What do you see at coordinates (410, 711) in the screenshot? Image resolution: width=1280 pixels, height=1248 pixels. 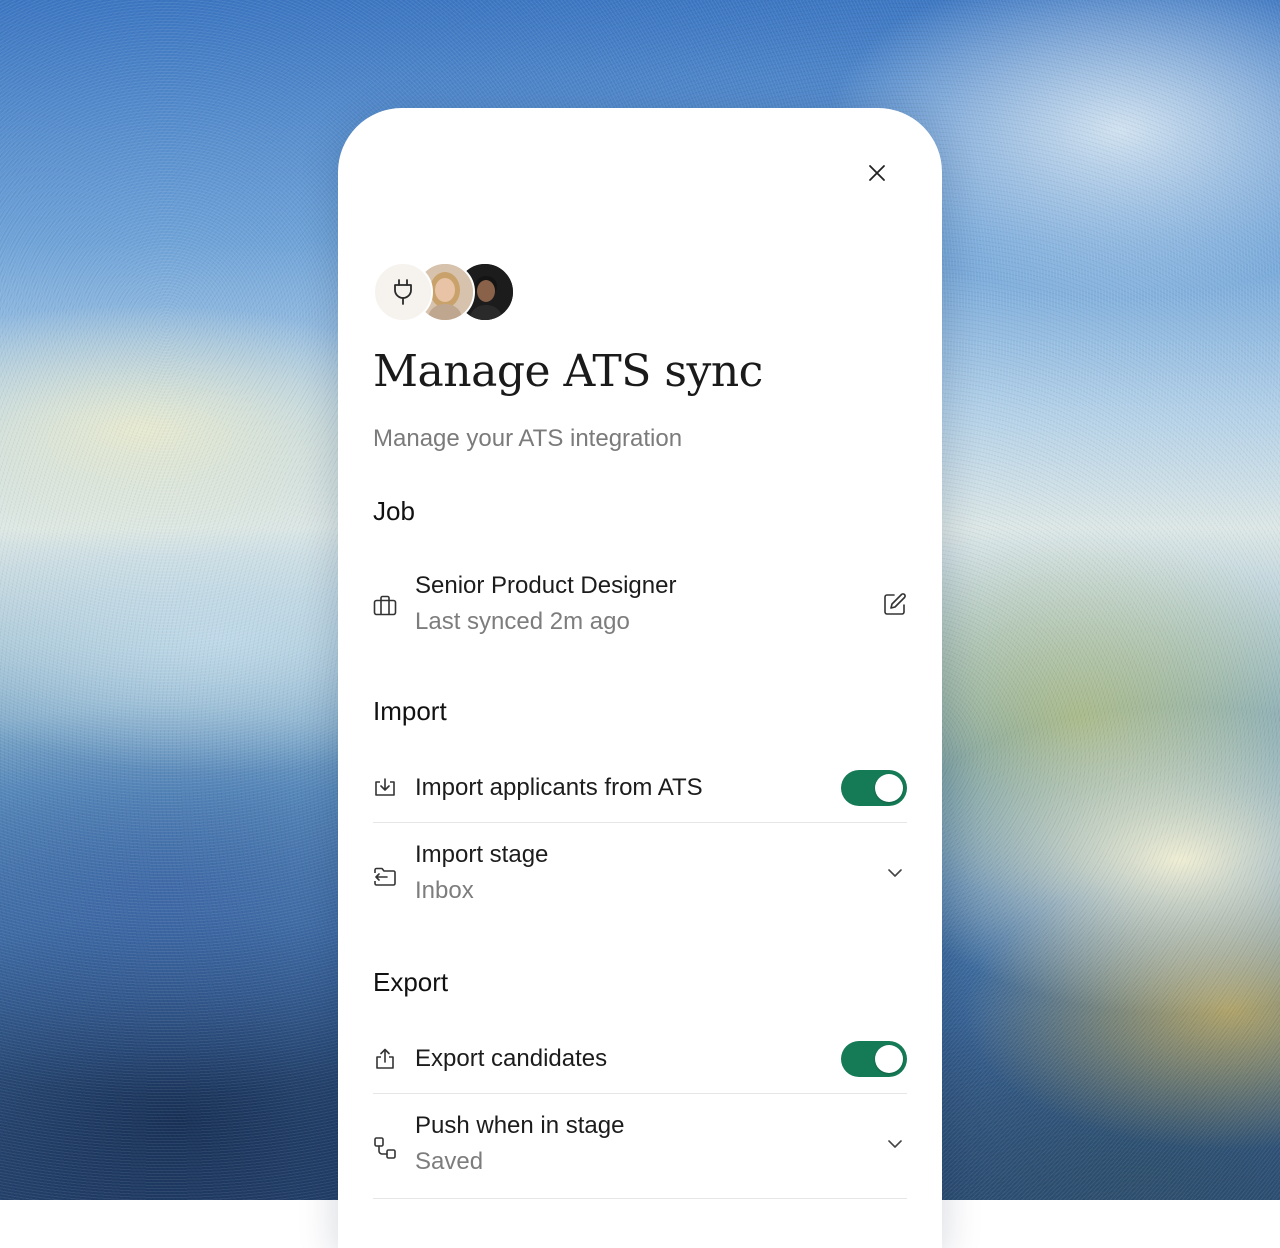 I see `section-heading-import: Import` at bounding box center [410, 711].